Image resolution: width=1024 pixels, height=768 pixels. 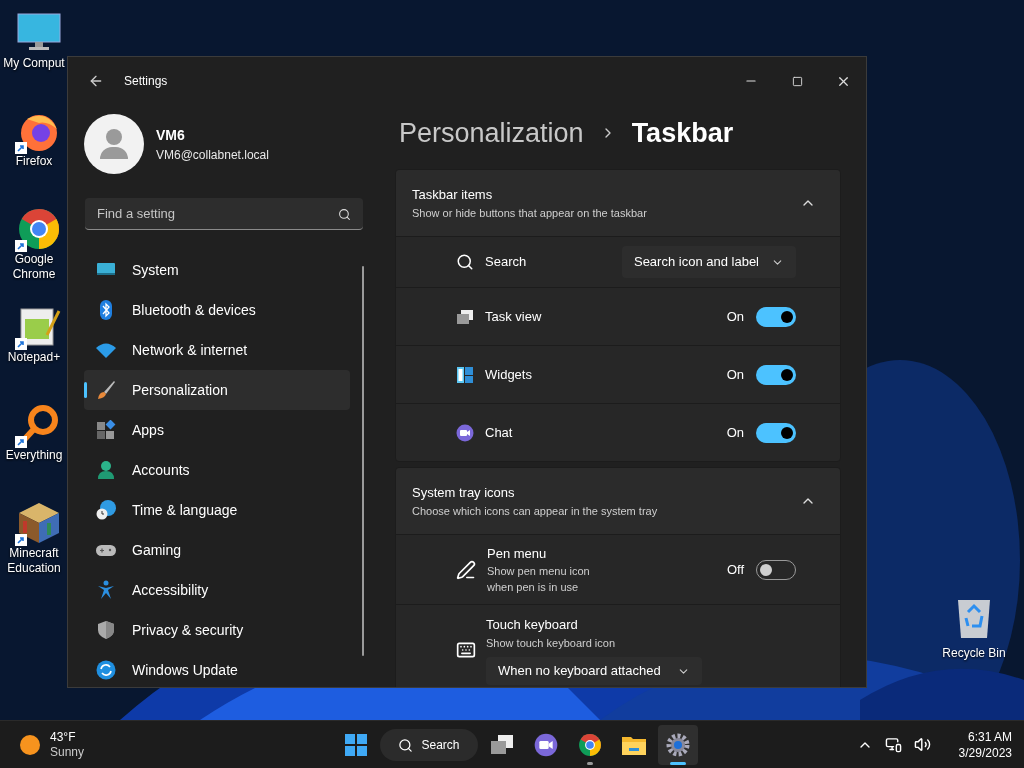 I want to click on section-header: Taskbar items Show or hide buttons that appear on the taskbar, so click(x=618, y=203).